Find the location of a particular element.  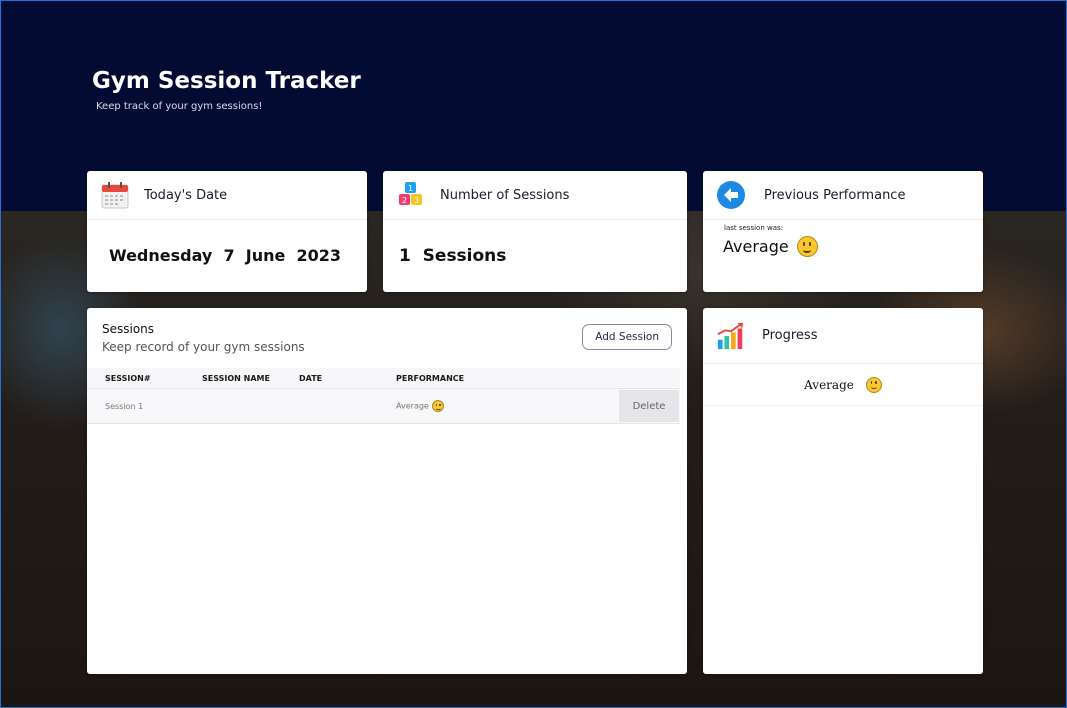

cell-session-number: Session 1 is located at coordinates (135, 406).